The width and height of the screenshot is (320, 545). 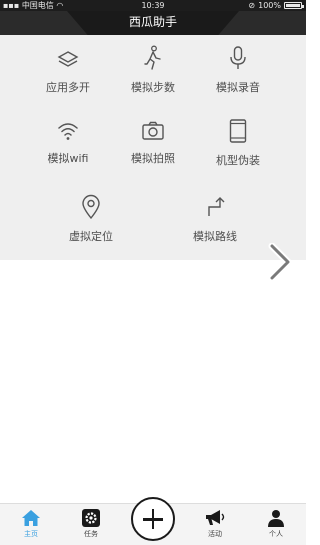 What do you see at coordinates (252, 5) in the screenshot?
I see `alarm-icon: ⊘` at bounding box center [252, 5].